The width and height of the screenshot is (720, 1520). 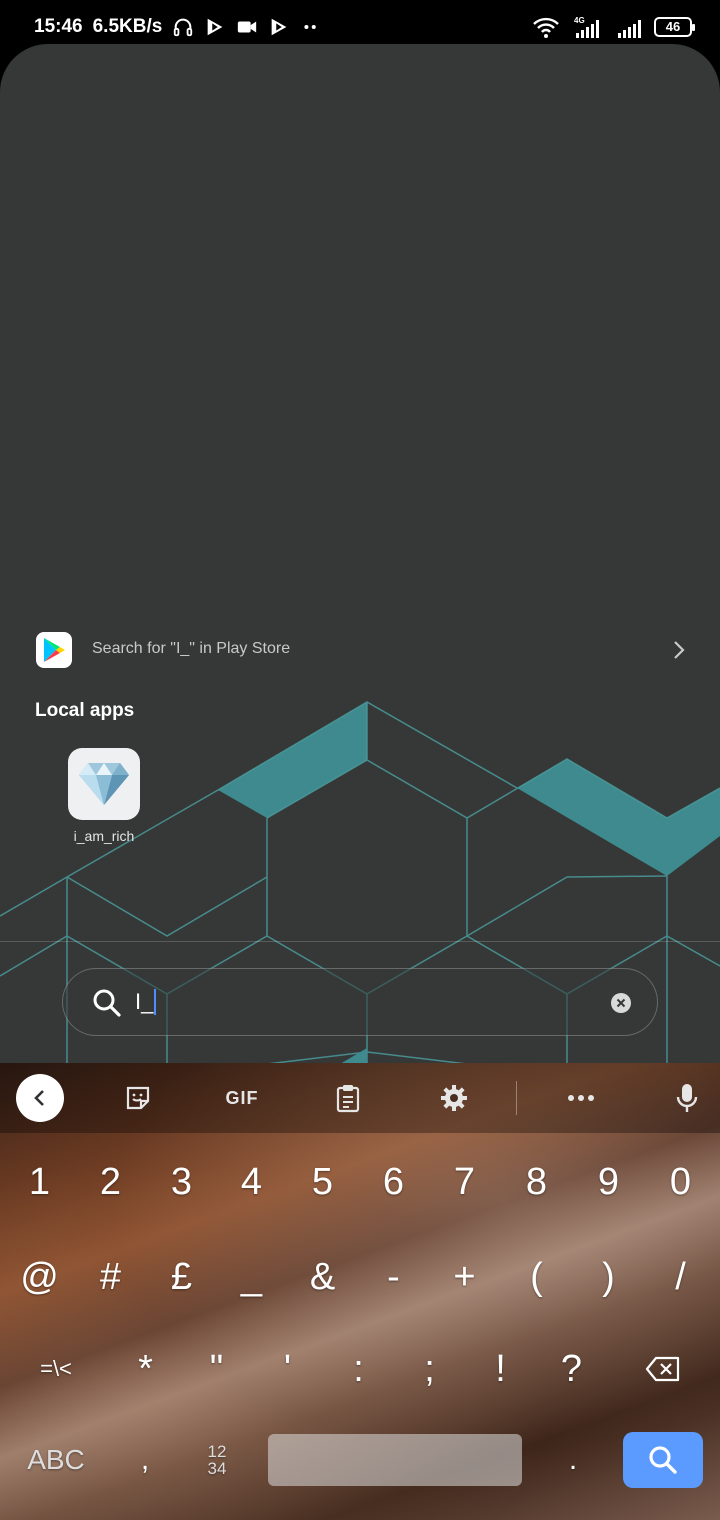 What do you see at coordinates (322, 1182) in the screenshot?
I see `key-5: 5` at bounding box center [322, 1182].